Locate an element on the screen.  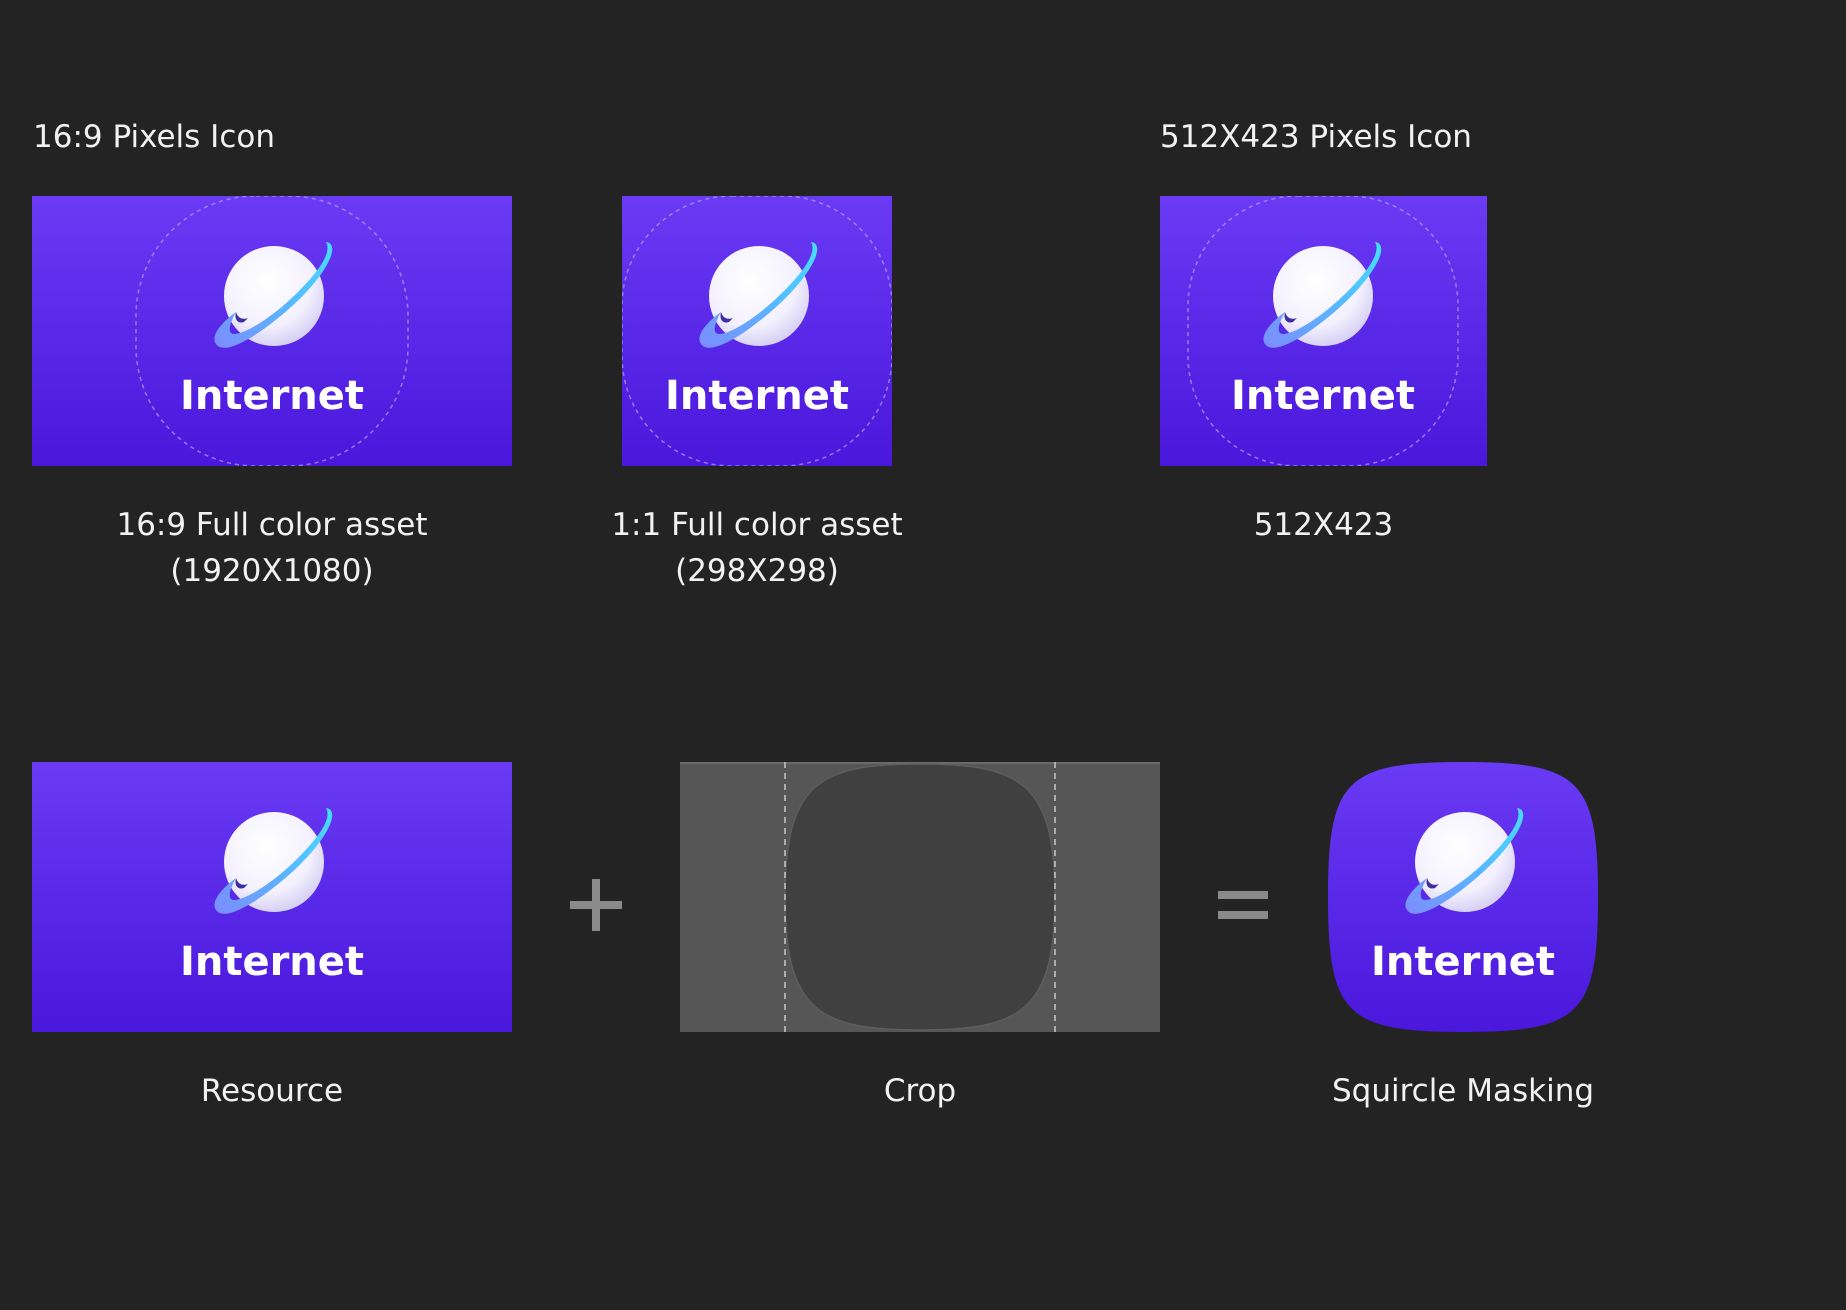
caption-line-1: 16:9 Full color asset is located at coordinates (272, 525).